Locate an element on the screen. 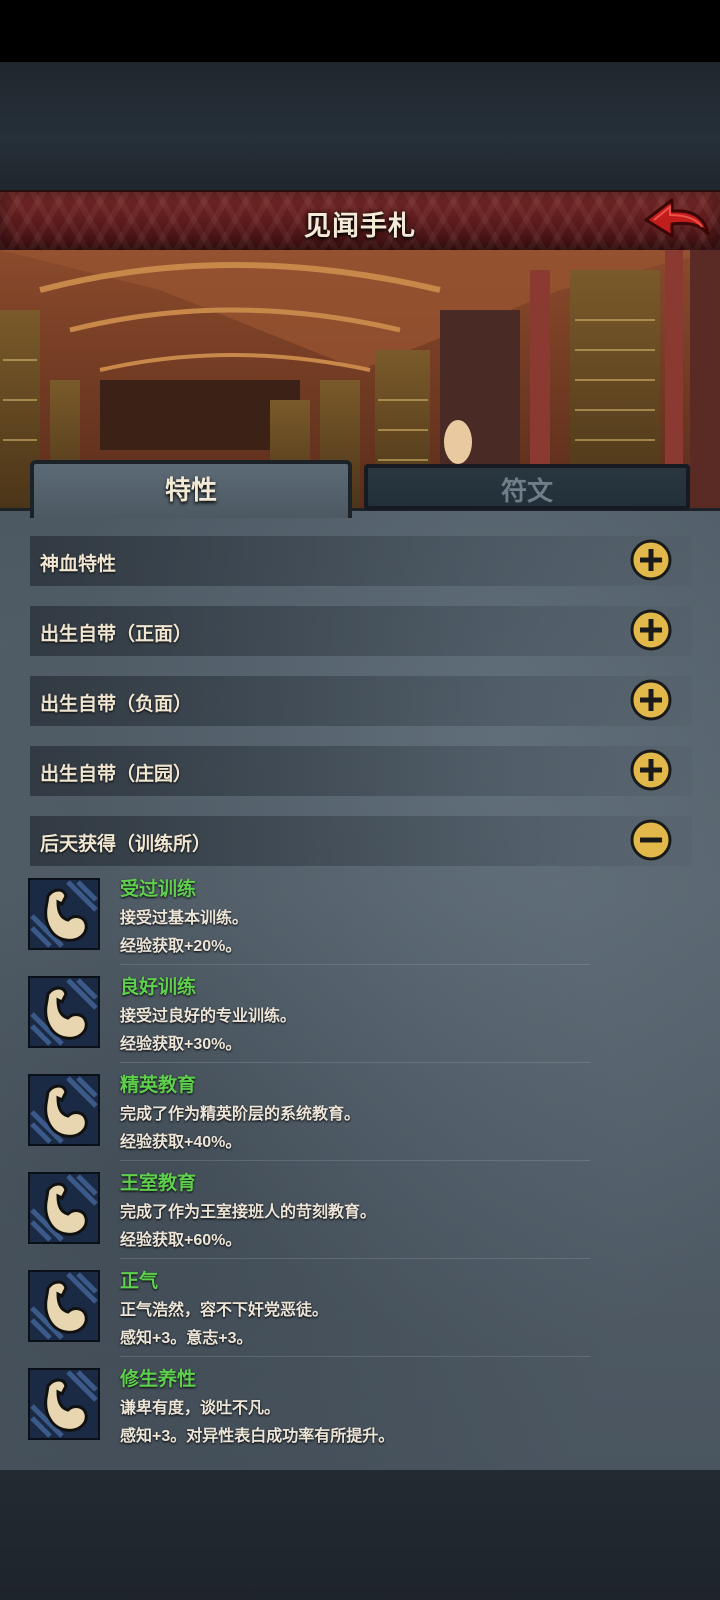 Image resolution: width=720 pixels, height=1600 pixels. trait-description: 谦卑有度，谈吐不凡。 is located at coordinates (200, 1408).